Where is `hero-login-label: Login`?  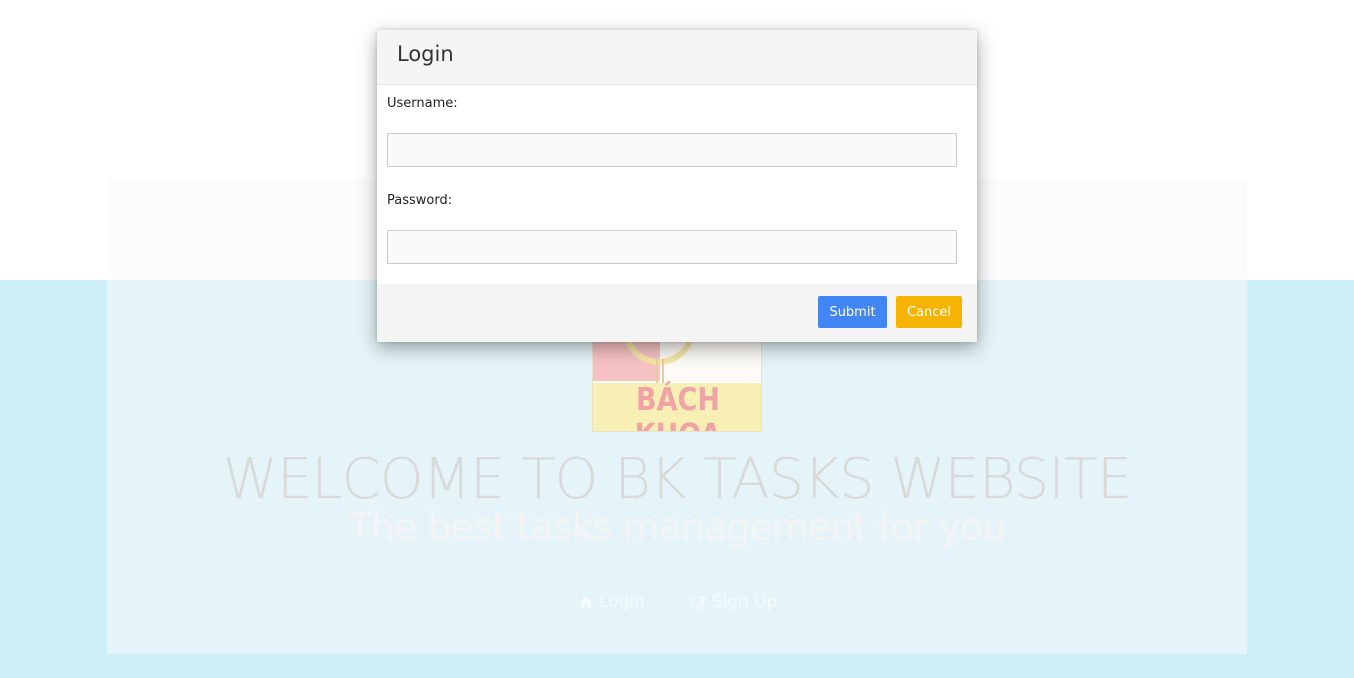
hero-login-label: Login is located at coordinates (622, 602).